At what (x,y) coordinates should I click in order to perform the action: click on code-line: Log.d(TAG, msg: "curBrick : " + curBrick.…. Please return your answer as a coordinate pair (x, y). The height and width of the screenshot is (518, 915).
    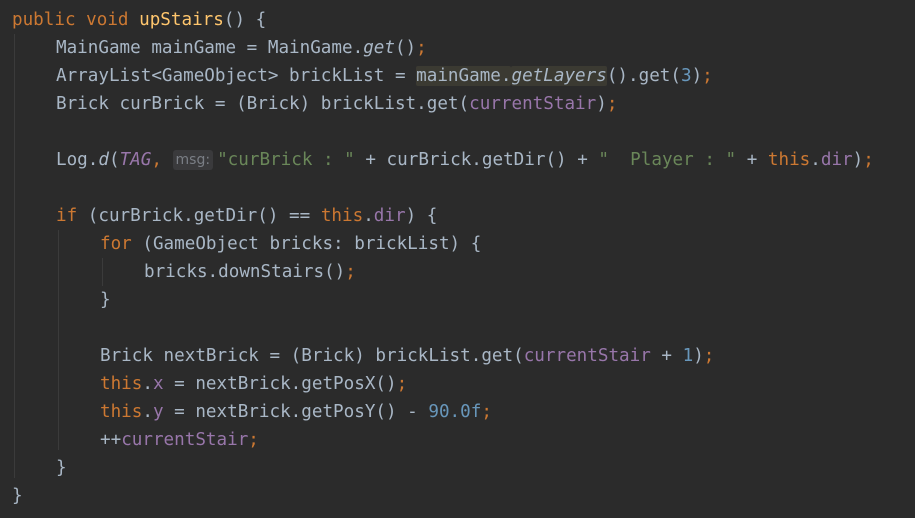
    Looking at the image, I should click on (465, 160).